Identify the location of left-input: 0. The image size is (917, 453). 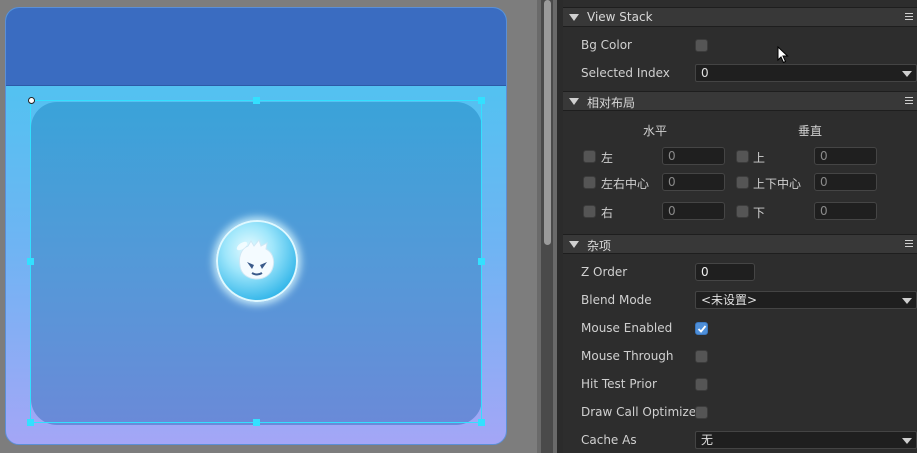
(693, 156).